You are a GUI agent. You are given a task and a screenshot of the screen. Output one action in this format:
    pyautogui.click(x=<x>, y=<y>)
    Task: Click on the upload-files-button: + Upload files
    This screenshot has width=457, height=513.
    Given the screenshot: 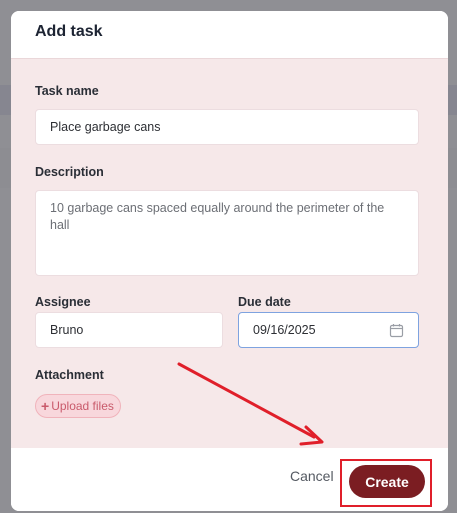 What is the action you would take?
    pyautogui.click(x=78, y=406)
    